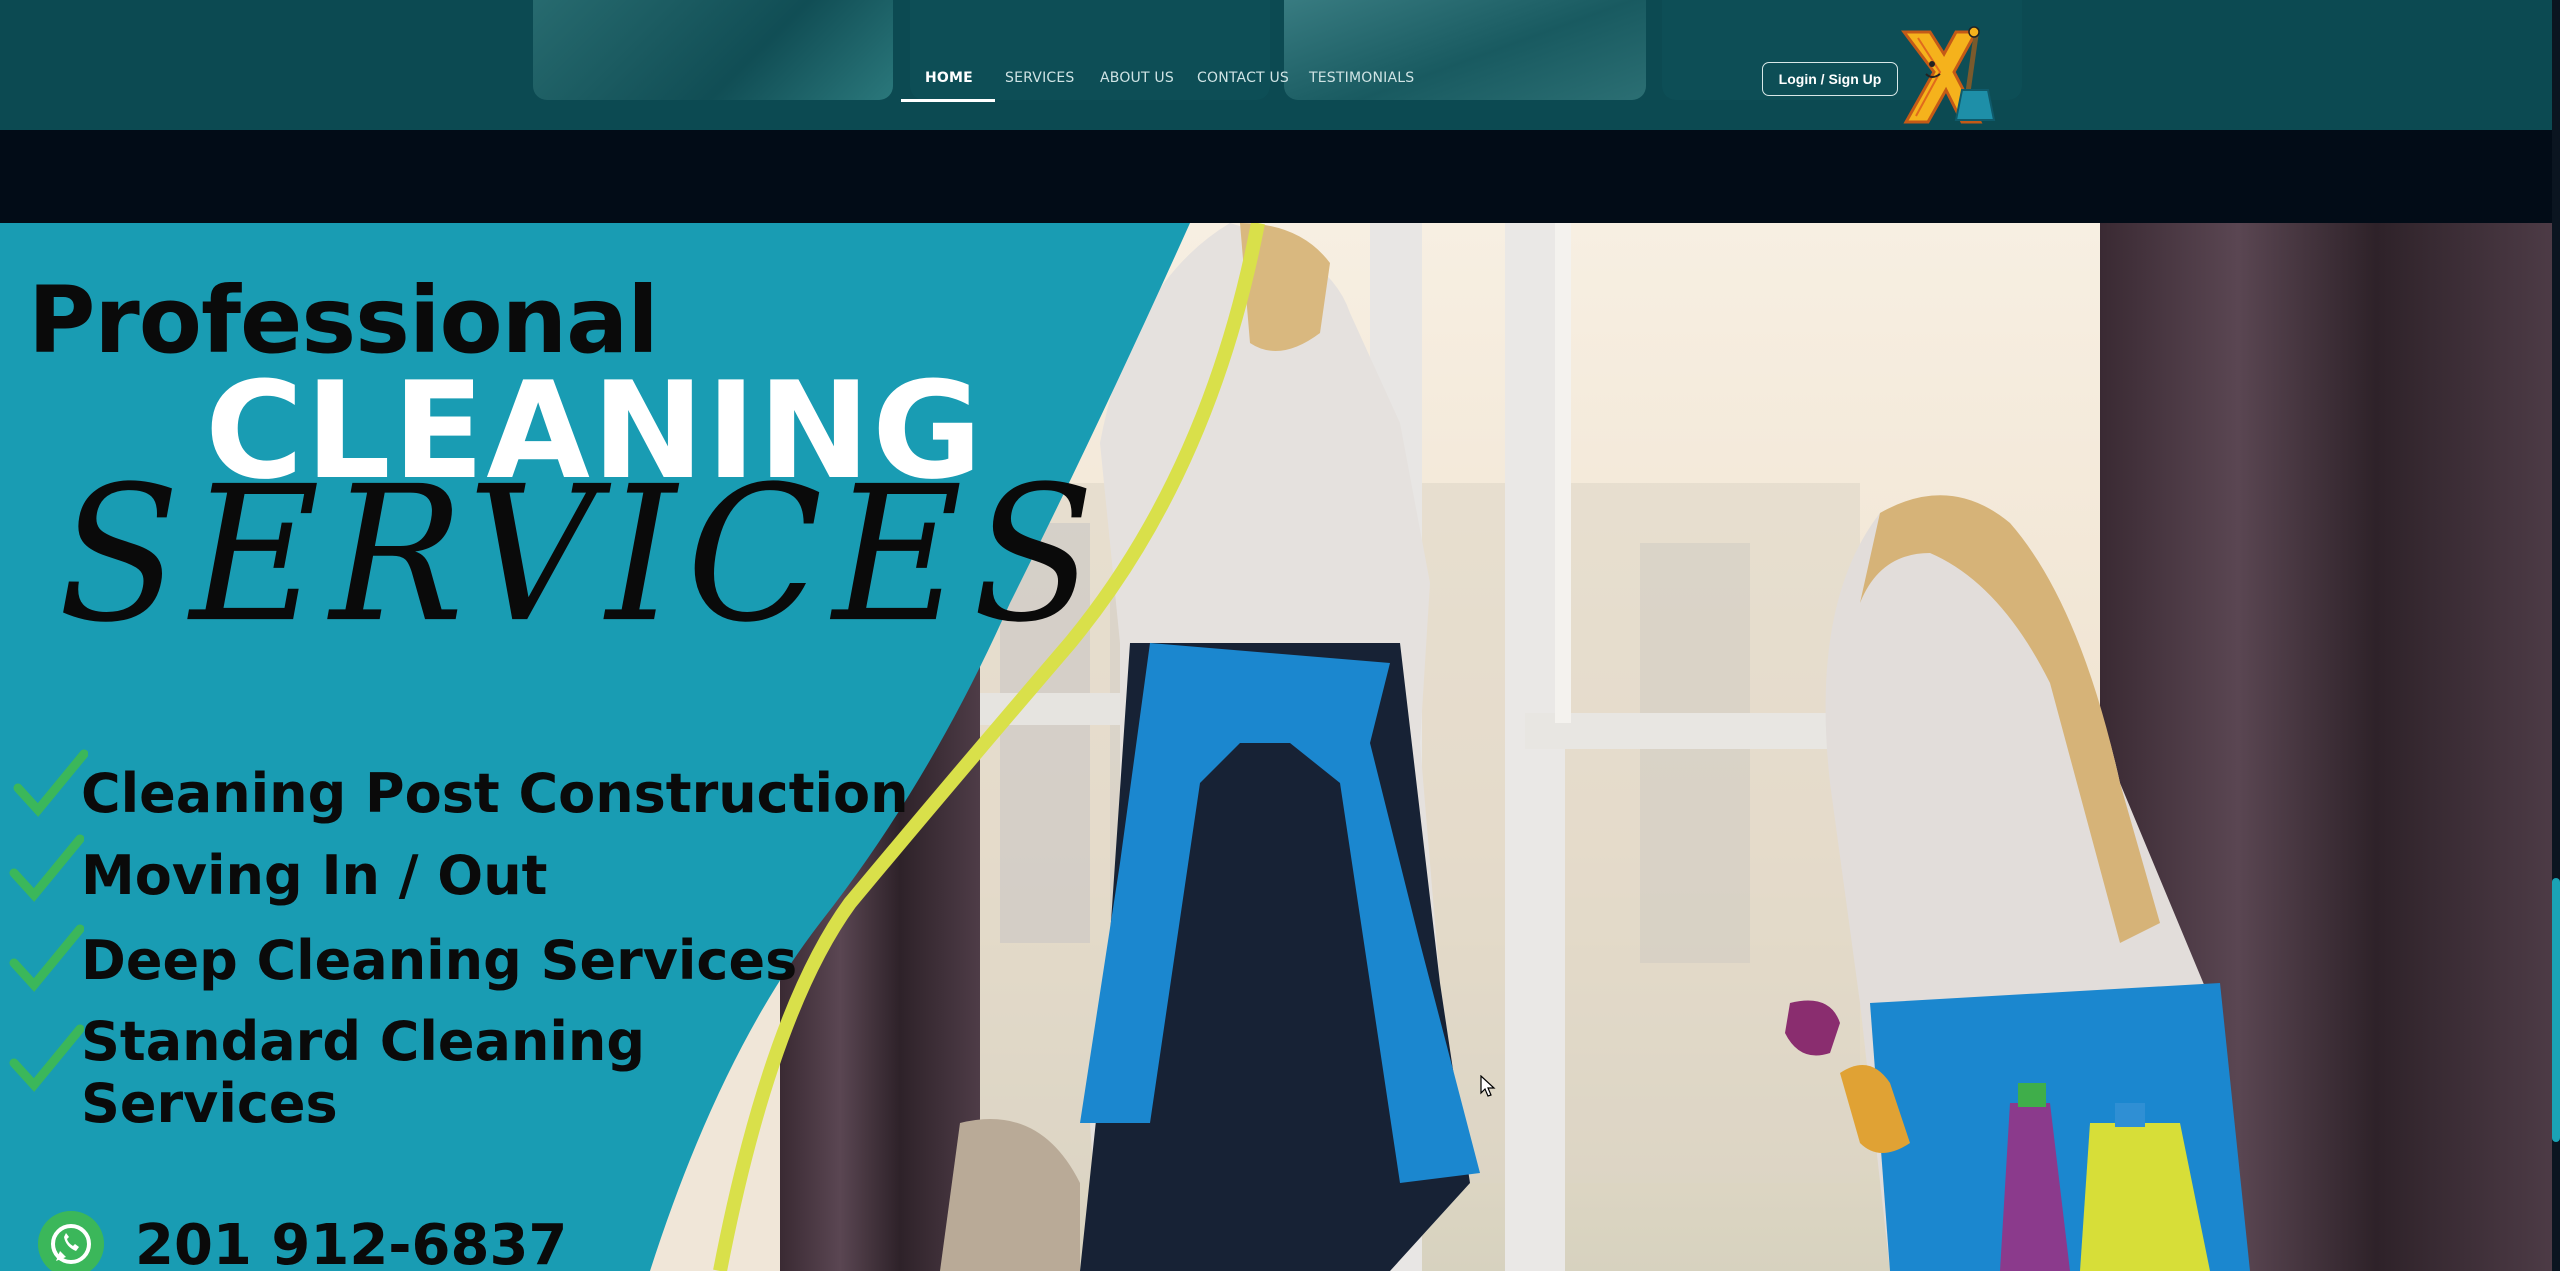 Image resolution: width=2560 pixels, height=1271 pixels. What do you see at coordinates (1488, 1086) in the screenshot?
I see `cursor-icon` at bounding box center [1488, 1086].